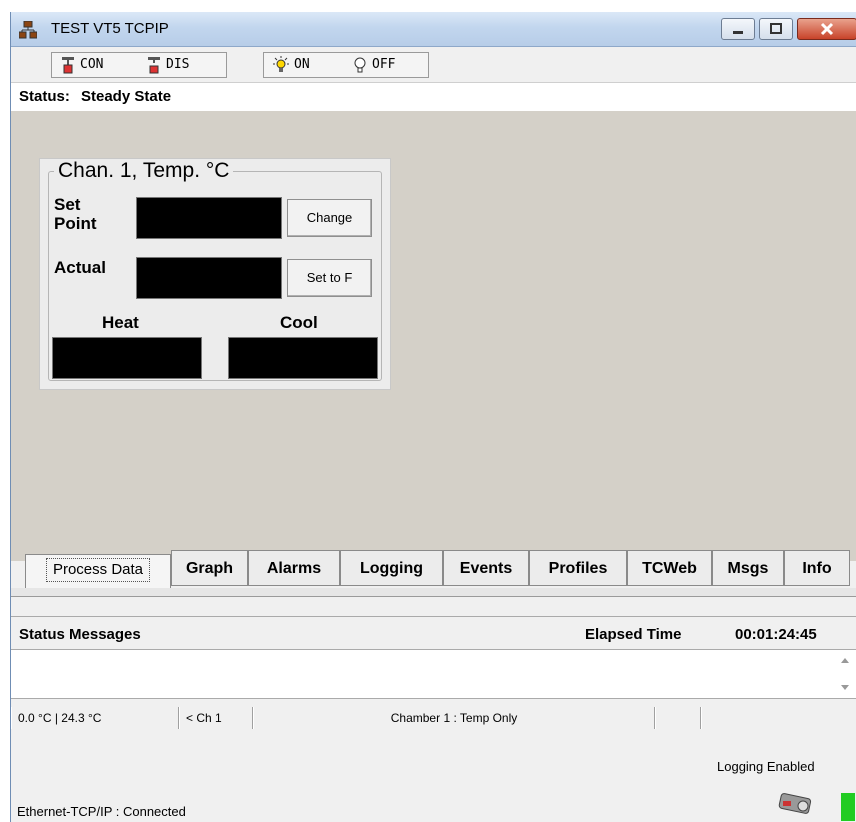 The image size is (856, 822). Describe the element at coordinates (178, 64) in the screenshot. I see `disconnect-label: DIS` at that location.